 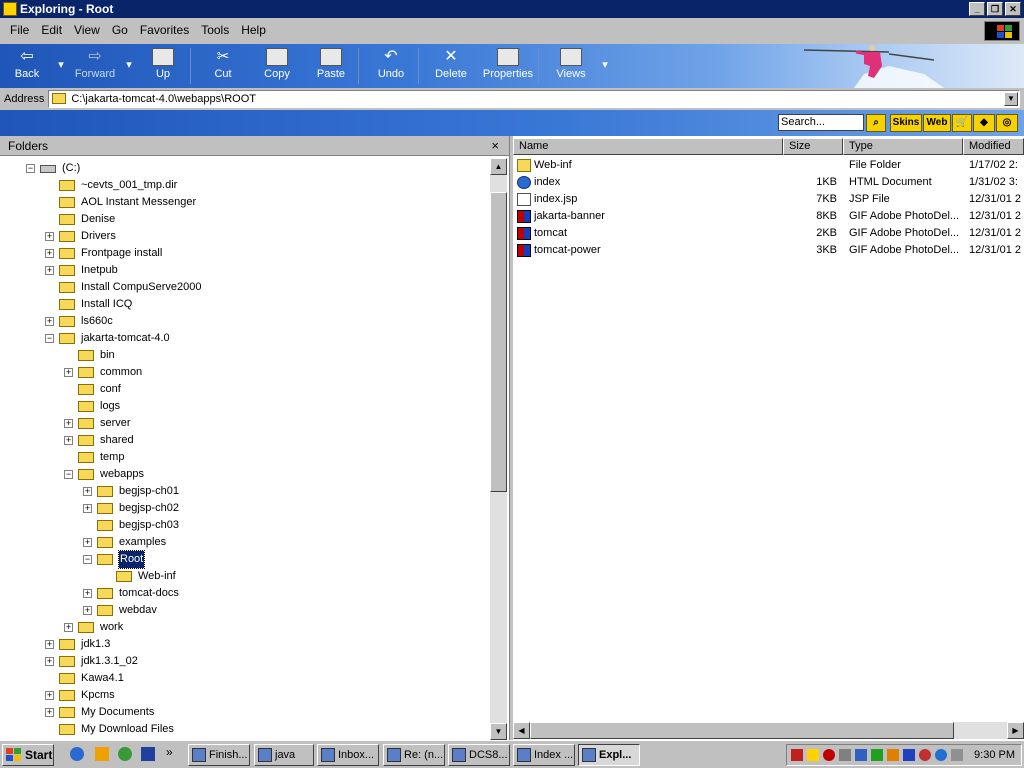 I want to click on tree-item: − (C:), so click(x=244, y=168).